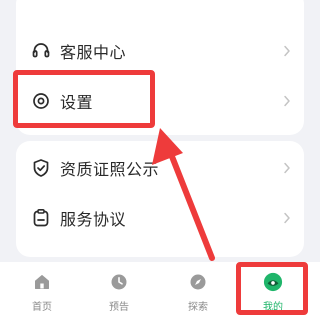 This screenshot has height=318, width=320. I want to click on menu-item-label: 设置, so click(77, 102).